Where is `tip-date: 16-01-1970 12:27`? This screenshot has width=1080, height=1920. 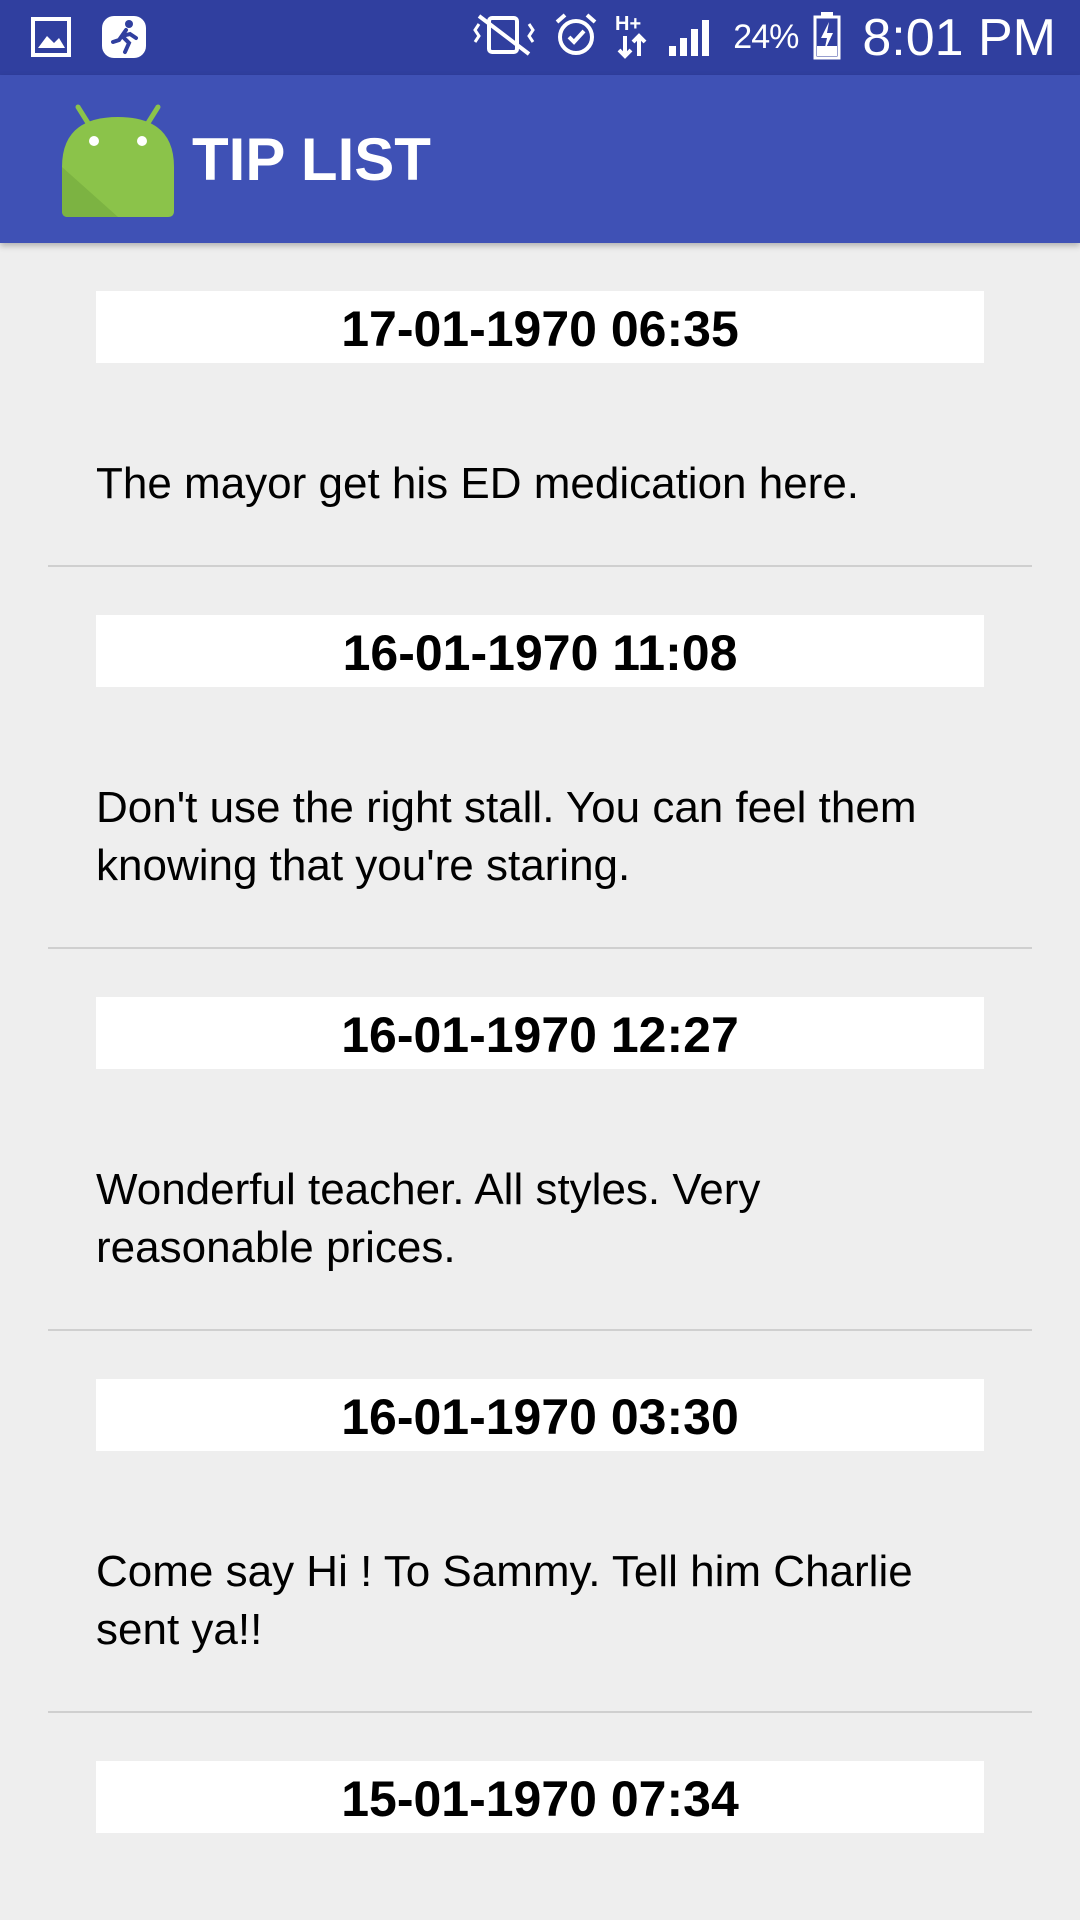 tip-date: 16-01-1970 12:27 is located at coordinates (540, 1033).